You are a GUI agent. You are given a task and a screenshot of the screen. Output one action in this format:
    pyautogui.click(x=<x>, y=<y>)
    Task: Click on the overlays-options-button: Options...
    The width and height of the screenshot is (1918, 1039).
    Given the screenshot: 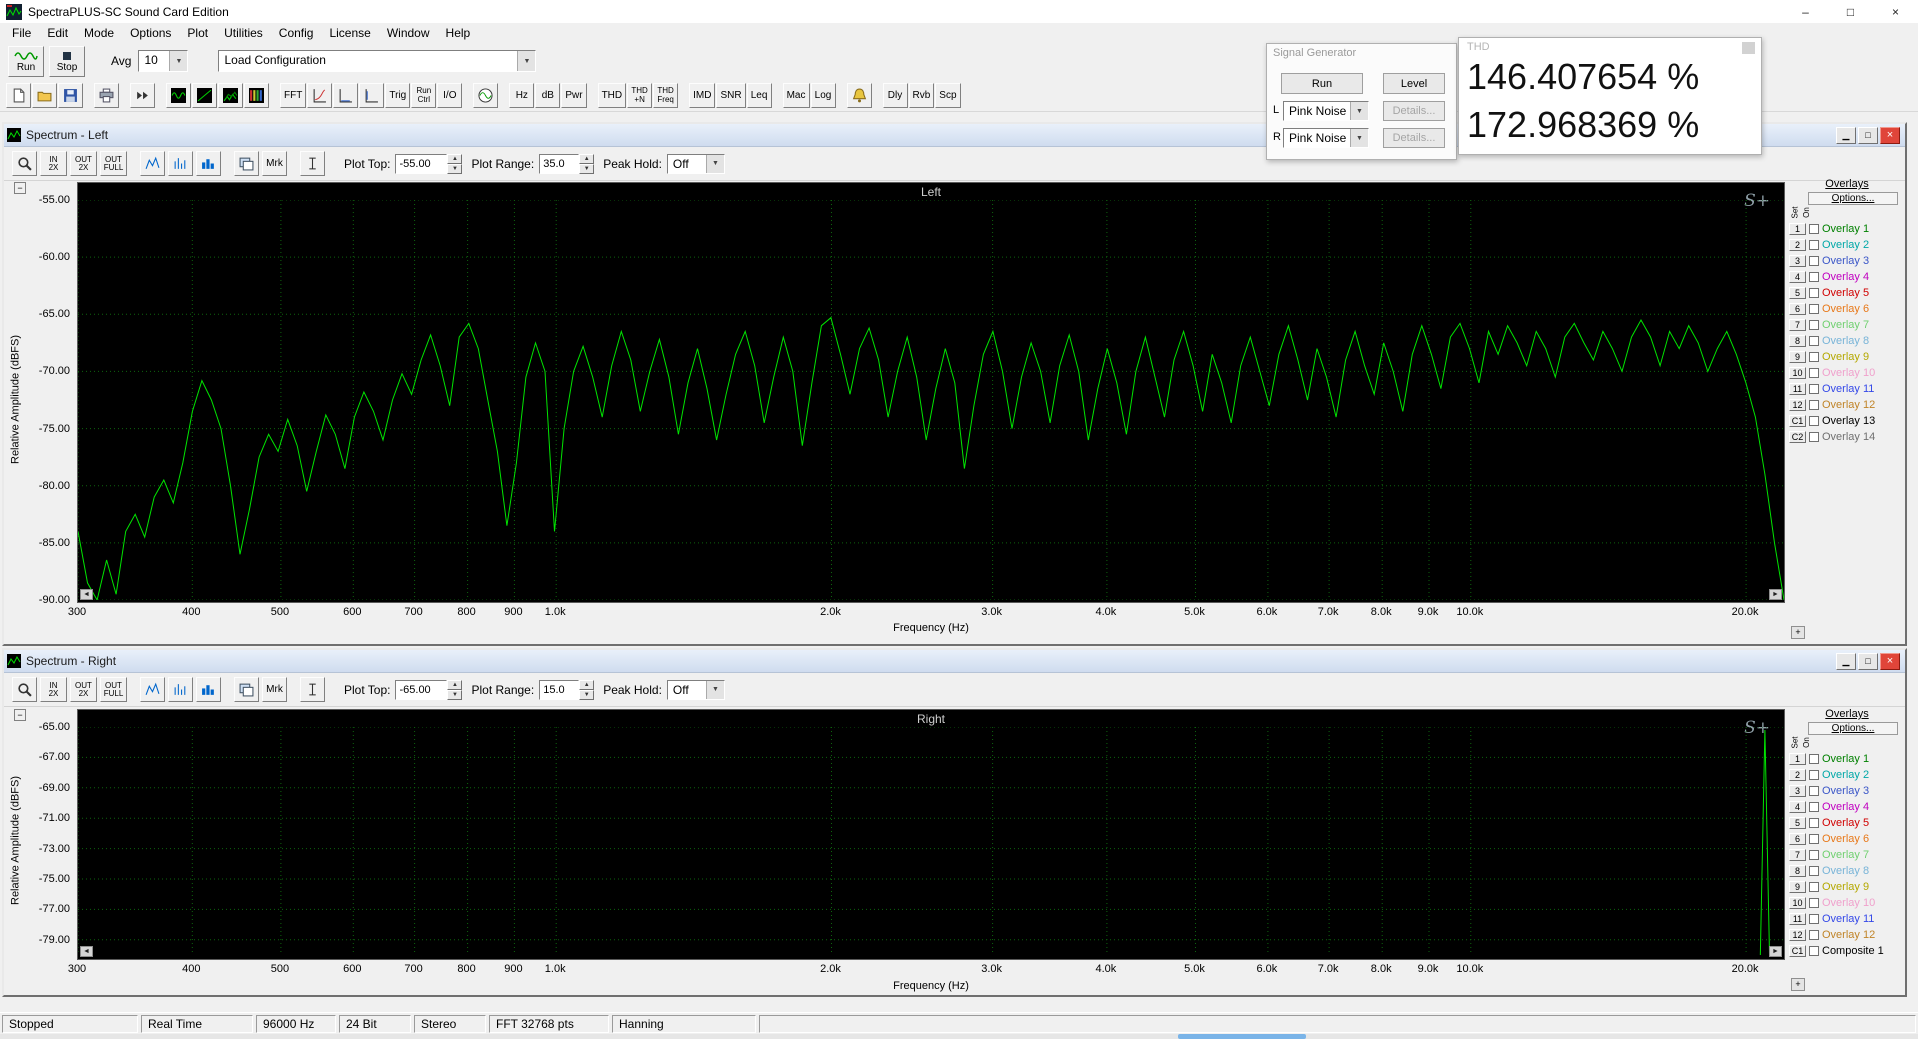 What is the action you would take?
    pyautogui.click(x=1853, y=728)
    